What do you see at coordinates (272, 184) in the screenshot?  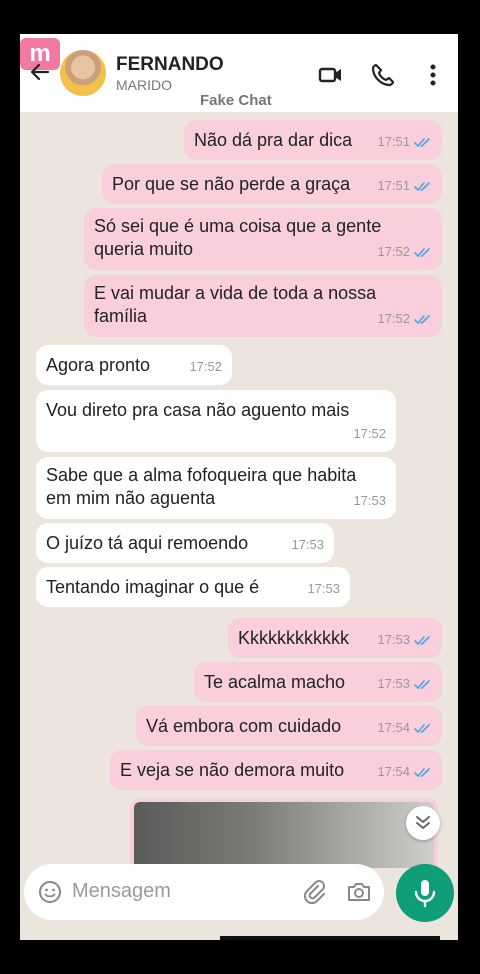 I see `outgoing-message: Por que se não perde a graça 17:51` at bounding box center [272, 184].